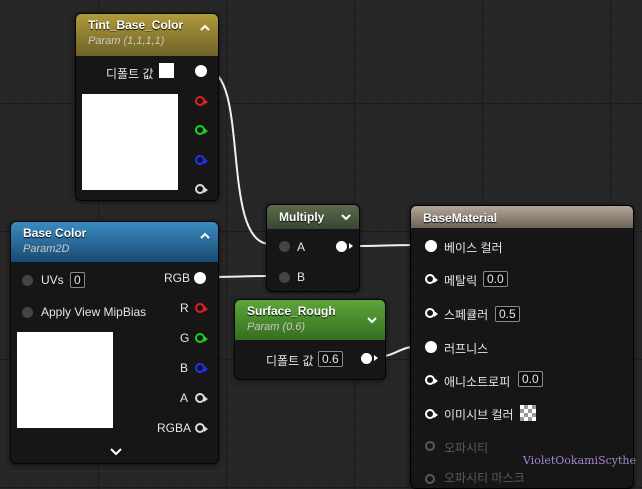 This screenshot has height=489, width=642. What do you see at coordinates (479, 415) in the screenshot?
I see `pin-label-emissive-color: 이미시브 컬러` at bounding box center [479, 415].